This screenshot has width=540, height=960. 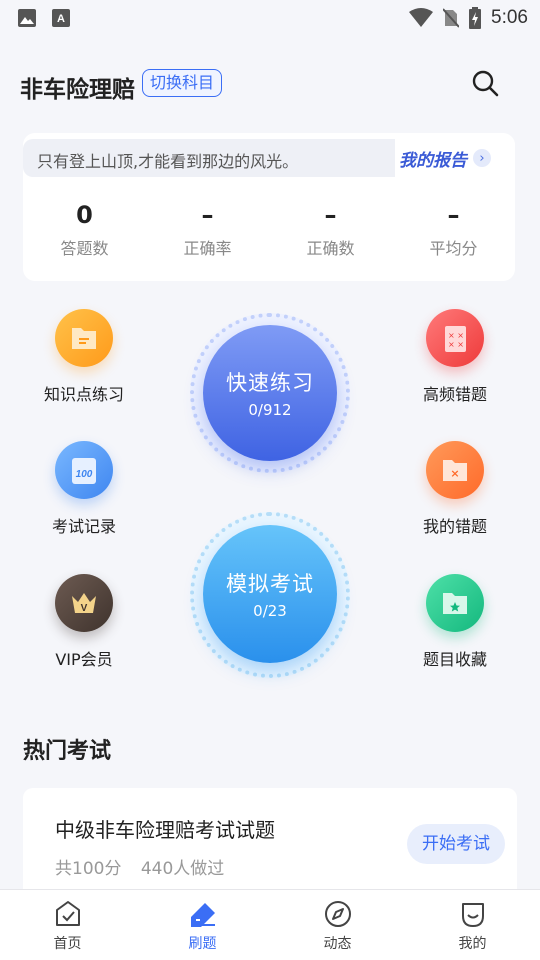 I want to click on quick-practice-button: 快速练习 0/912, so click(x=270, y=393).